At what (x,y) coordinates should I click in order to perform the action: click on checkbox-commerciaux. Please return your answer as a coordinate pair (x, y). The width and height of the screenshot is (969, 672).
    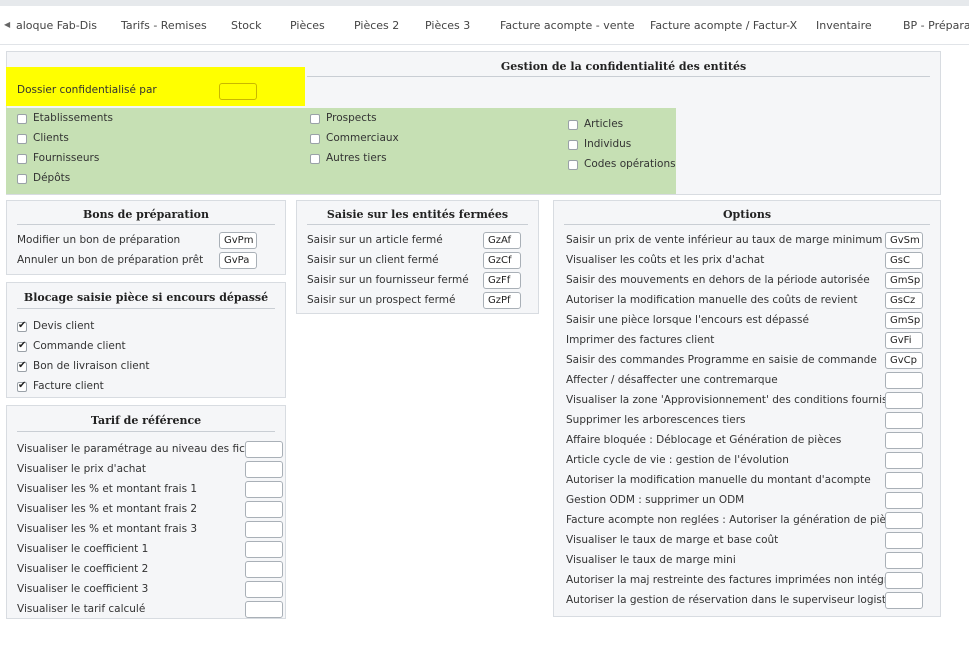
    Looking at the image, I should click on (315, 139).